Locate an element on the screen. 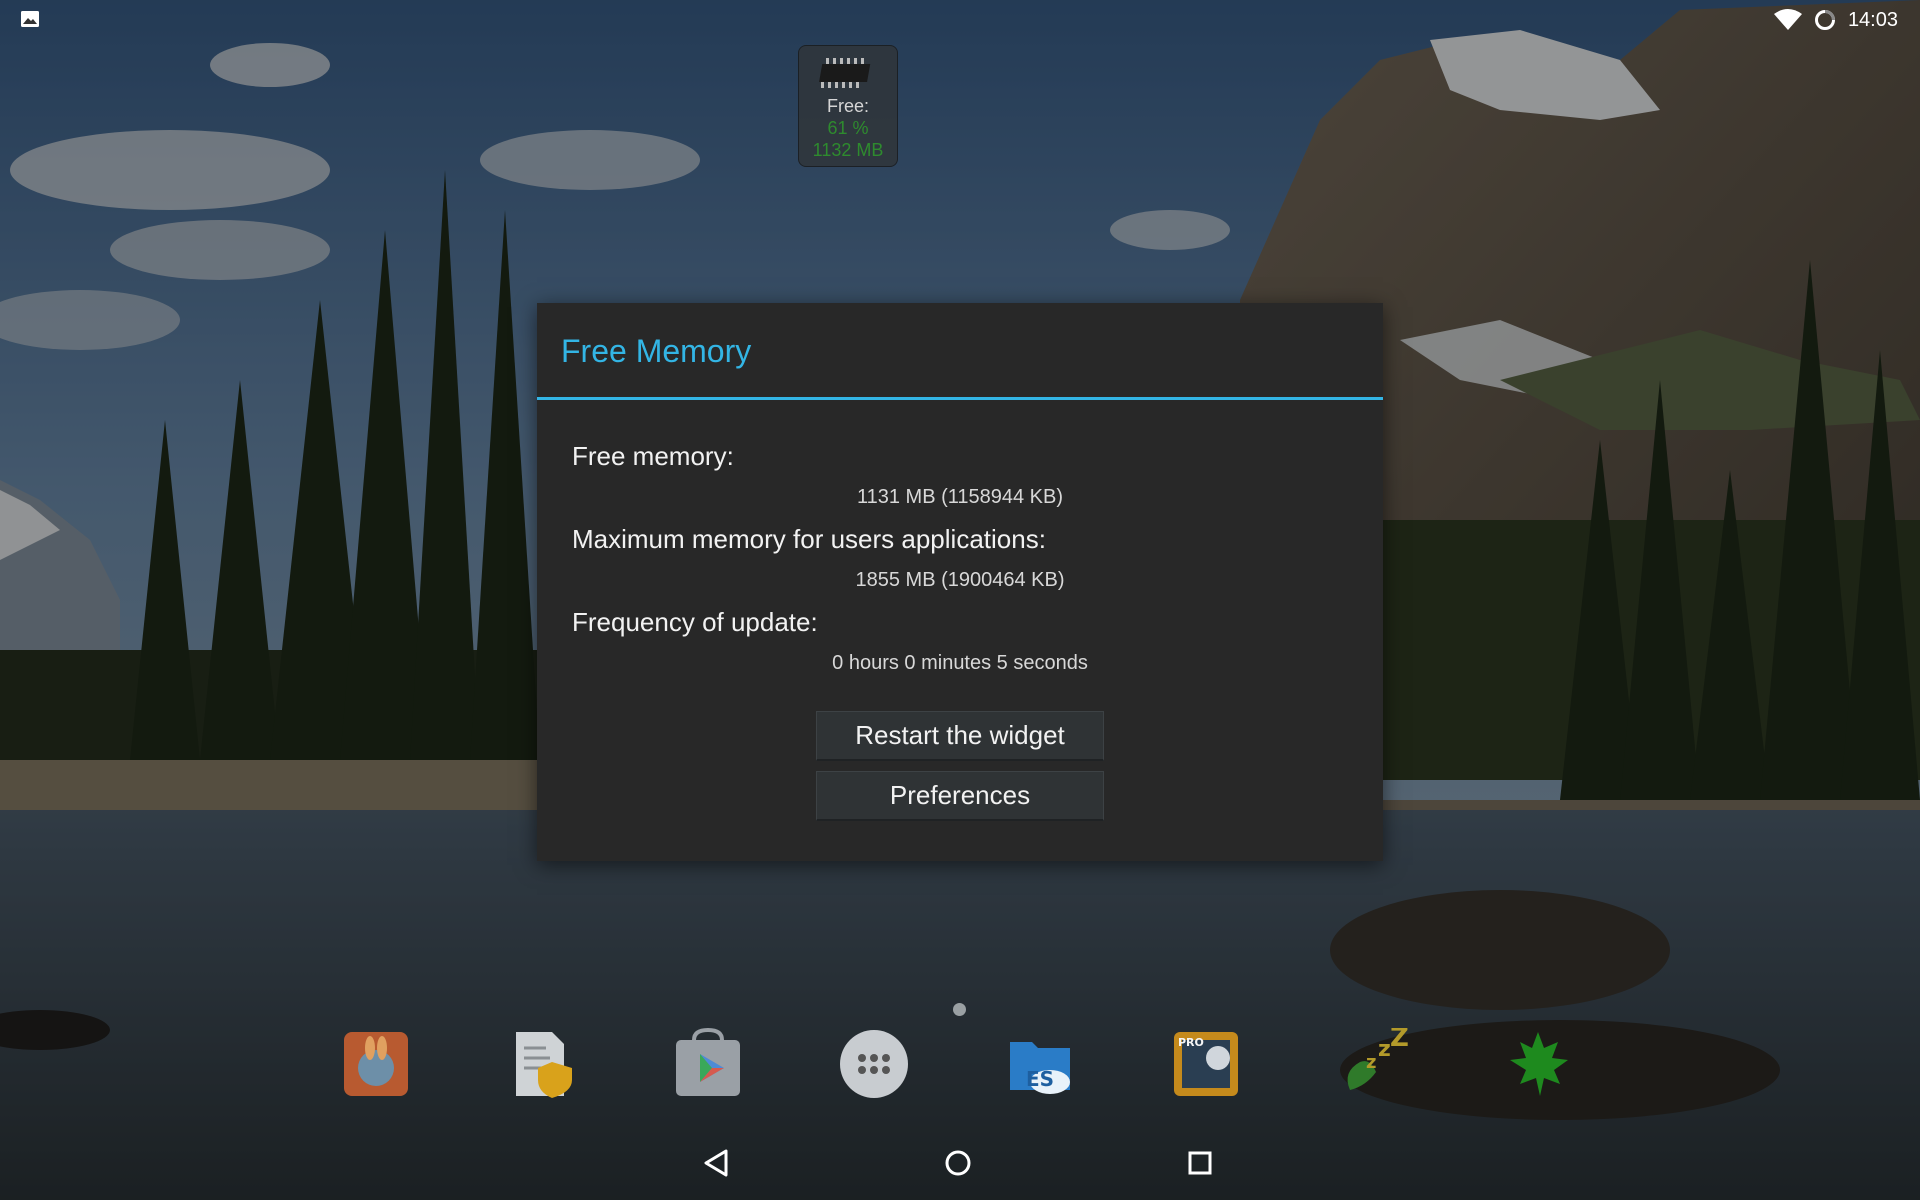 This screenshot has height=1200, width=1920. status-bar: 14:03 is located at coordinates (960, 20).